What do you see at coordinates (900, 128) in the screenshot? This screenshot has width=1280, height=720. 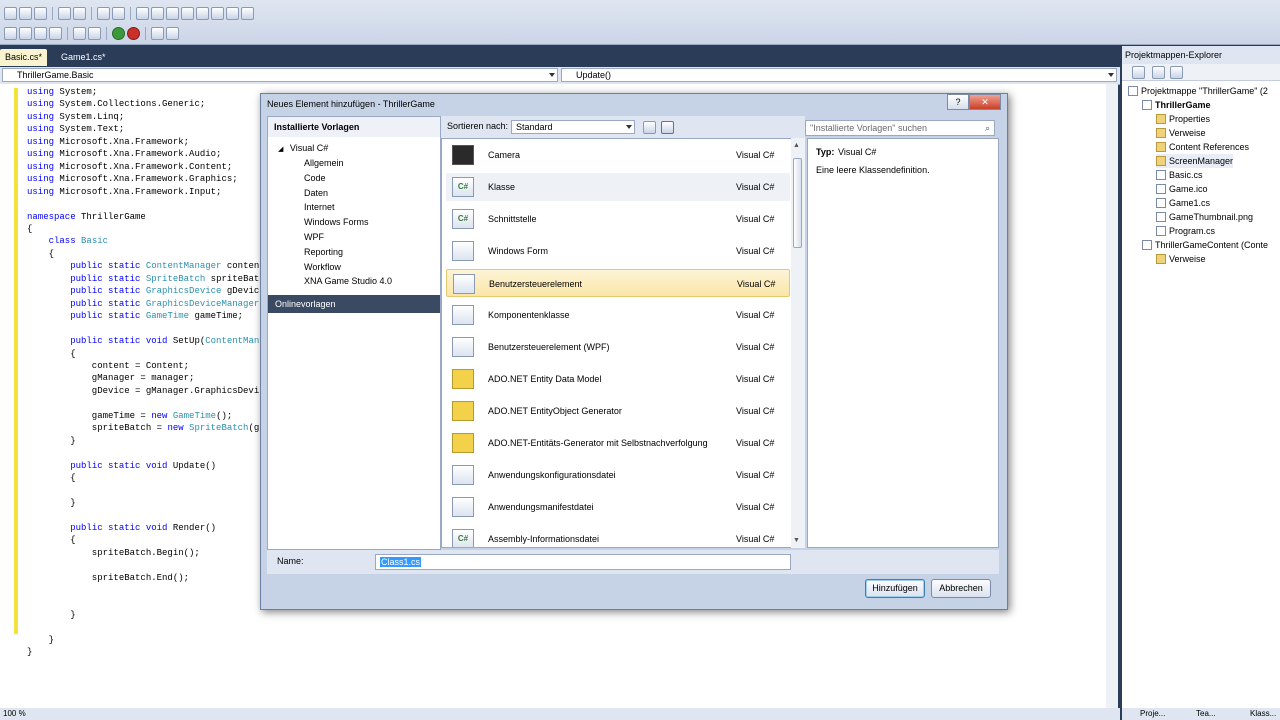 I see `search-templates-input: "Installierte Vorlagen" suchen ⌕` at bounding box center [900, 128].